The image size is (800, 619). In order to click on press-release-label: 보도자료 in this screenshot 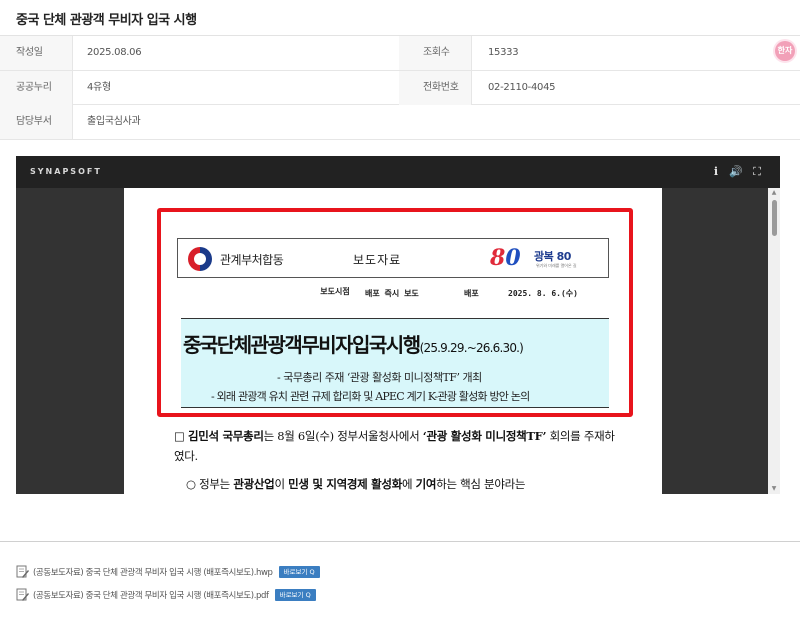, I will do `click(377, 260)`.